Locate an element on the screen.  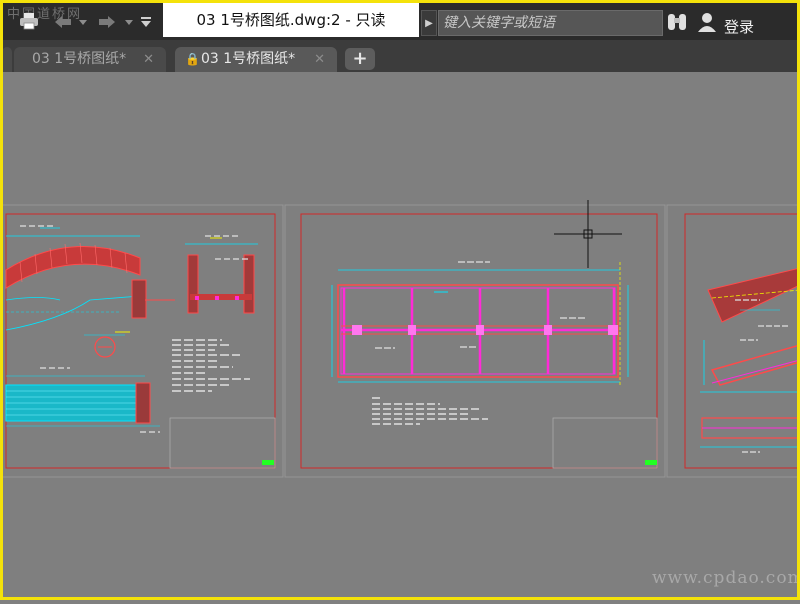
quick-access-toolbar: 中国道桥网 is located at coordinates (83, 20).